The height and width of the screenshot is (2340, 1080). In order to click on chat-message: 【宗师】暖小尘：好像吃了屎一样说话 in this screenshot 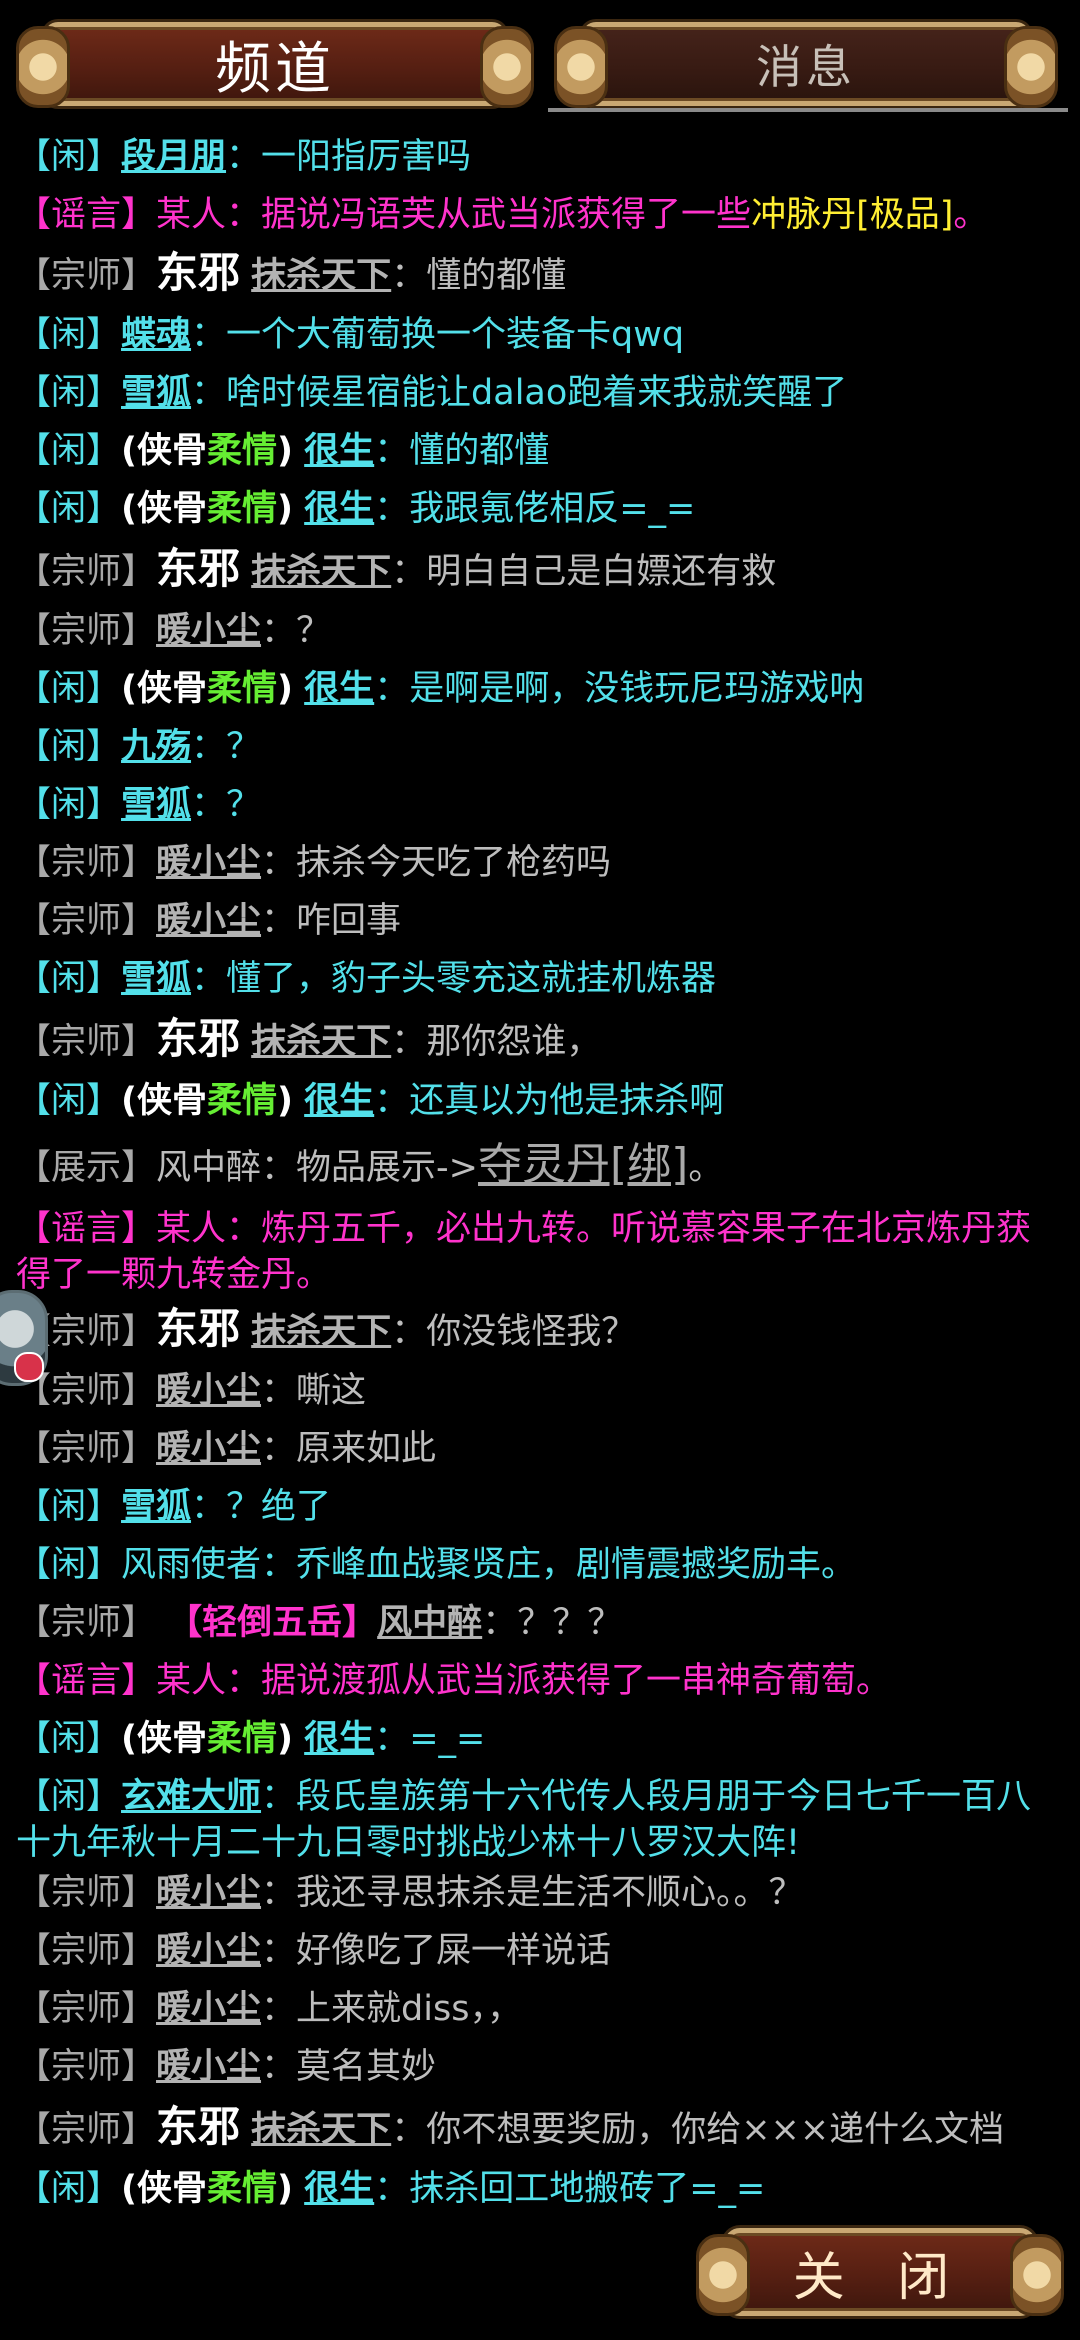, I will do `click(541, 1951)`.